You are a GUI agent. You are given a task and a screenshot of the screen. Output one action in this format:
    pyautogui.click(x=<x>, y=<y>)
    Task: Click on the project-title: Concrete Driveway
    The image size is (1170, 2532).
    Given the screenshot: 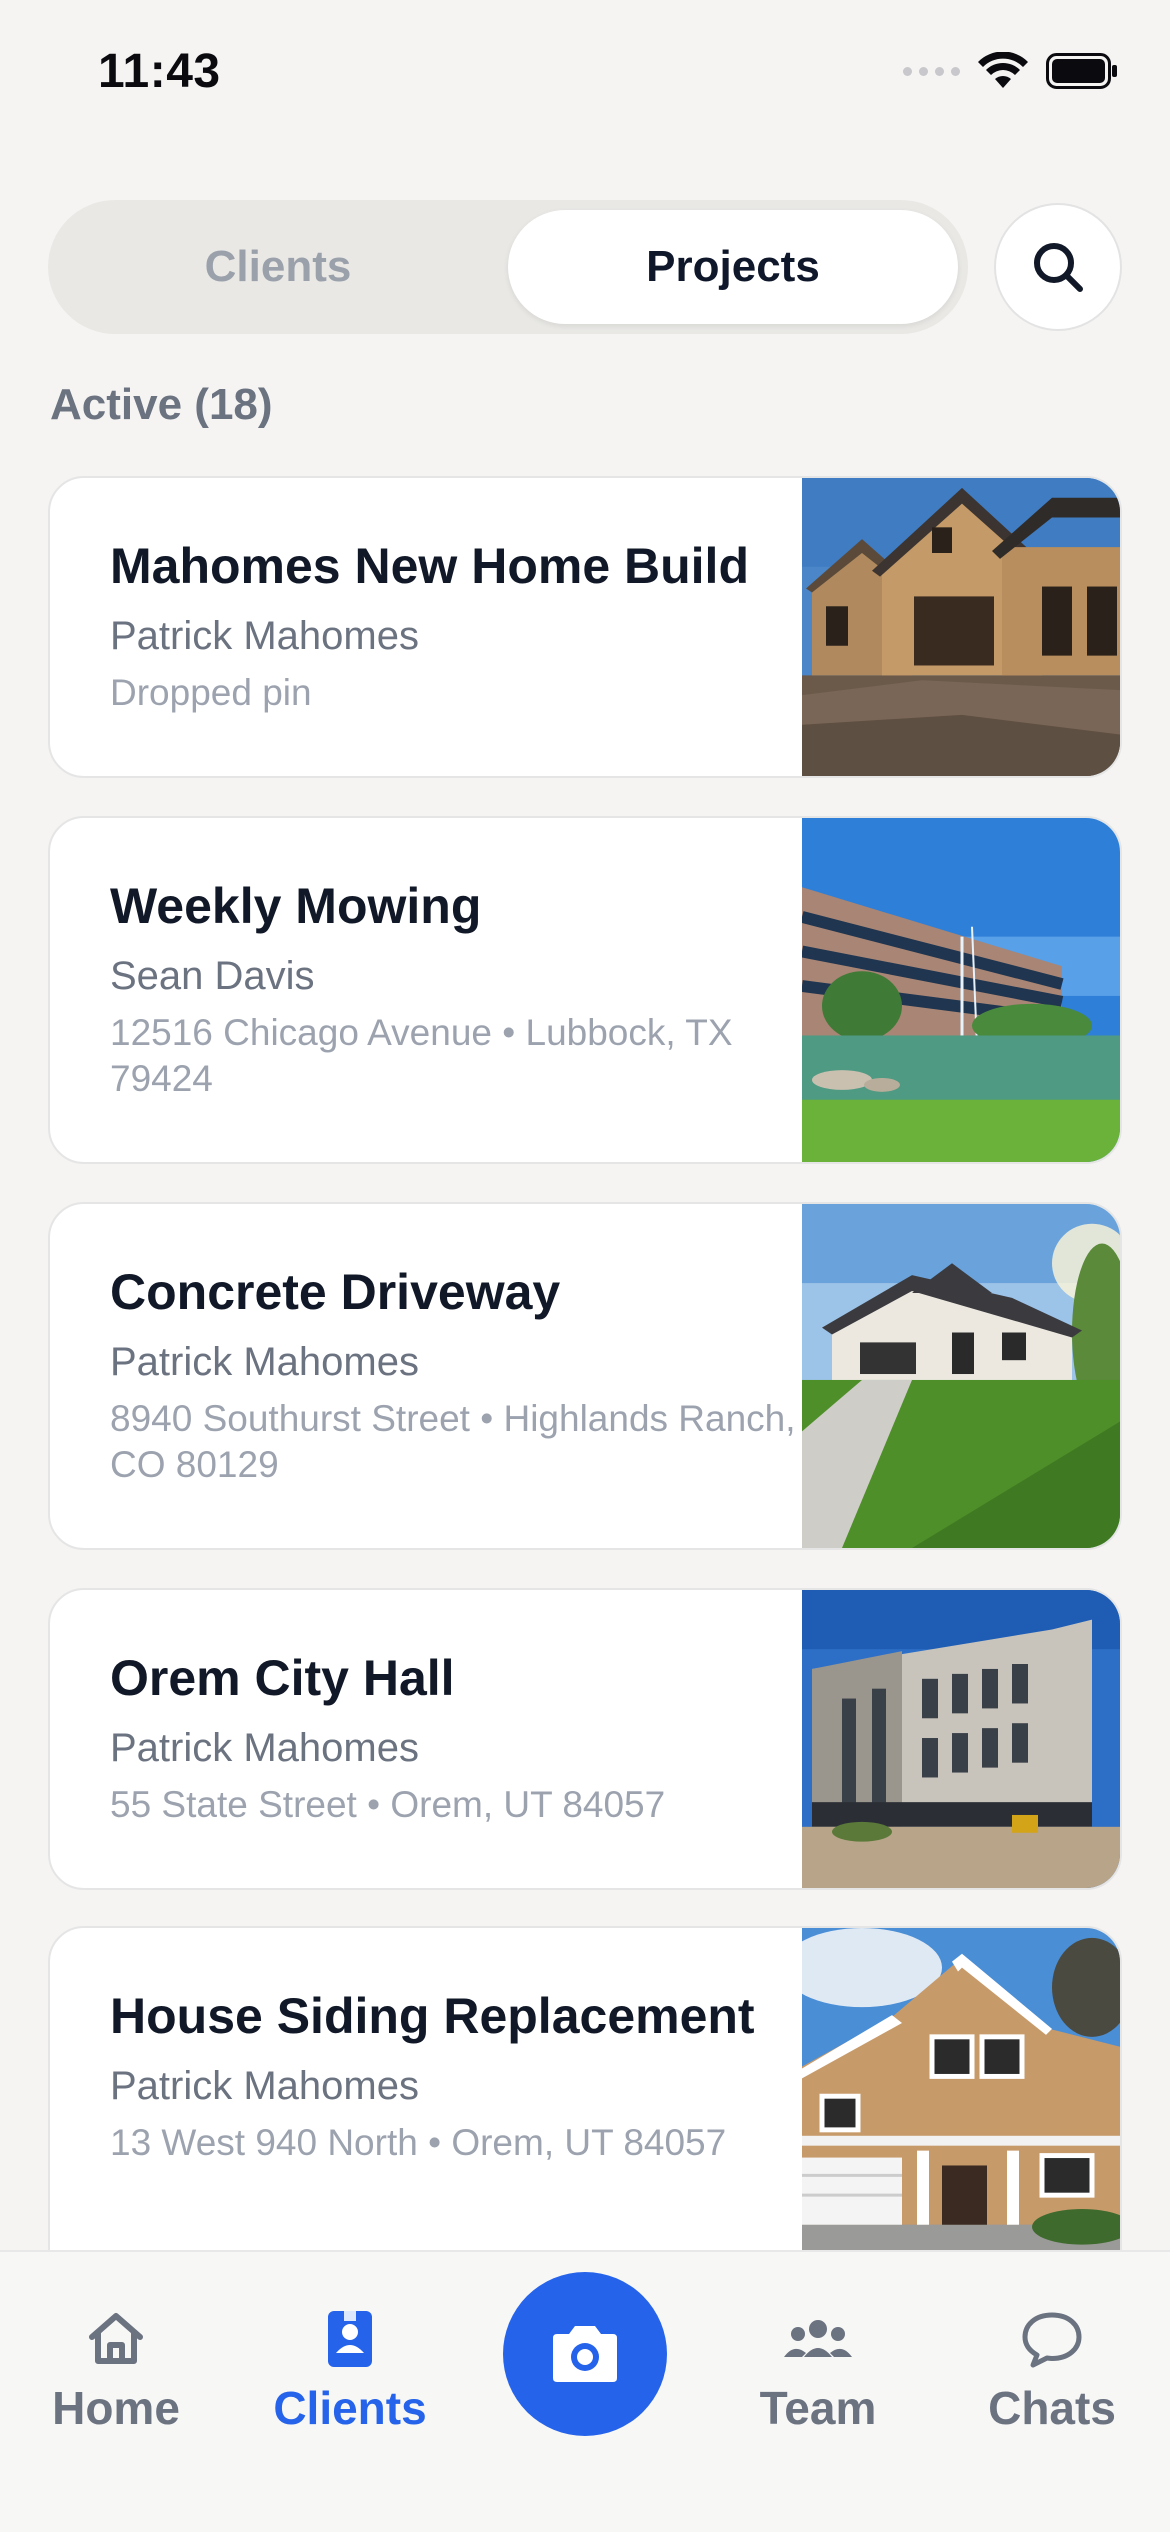 What is the action you would take?
    pyautogui.click(x=335, y=1292)
    